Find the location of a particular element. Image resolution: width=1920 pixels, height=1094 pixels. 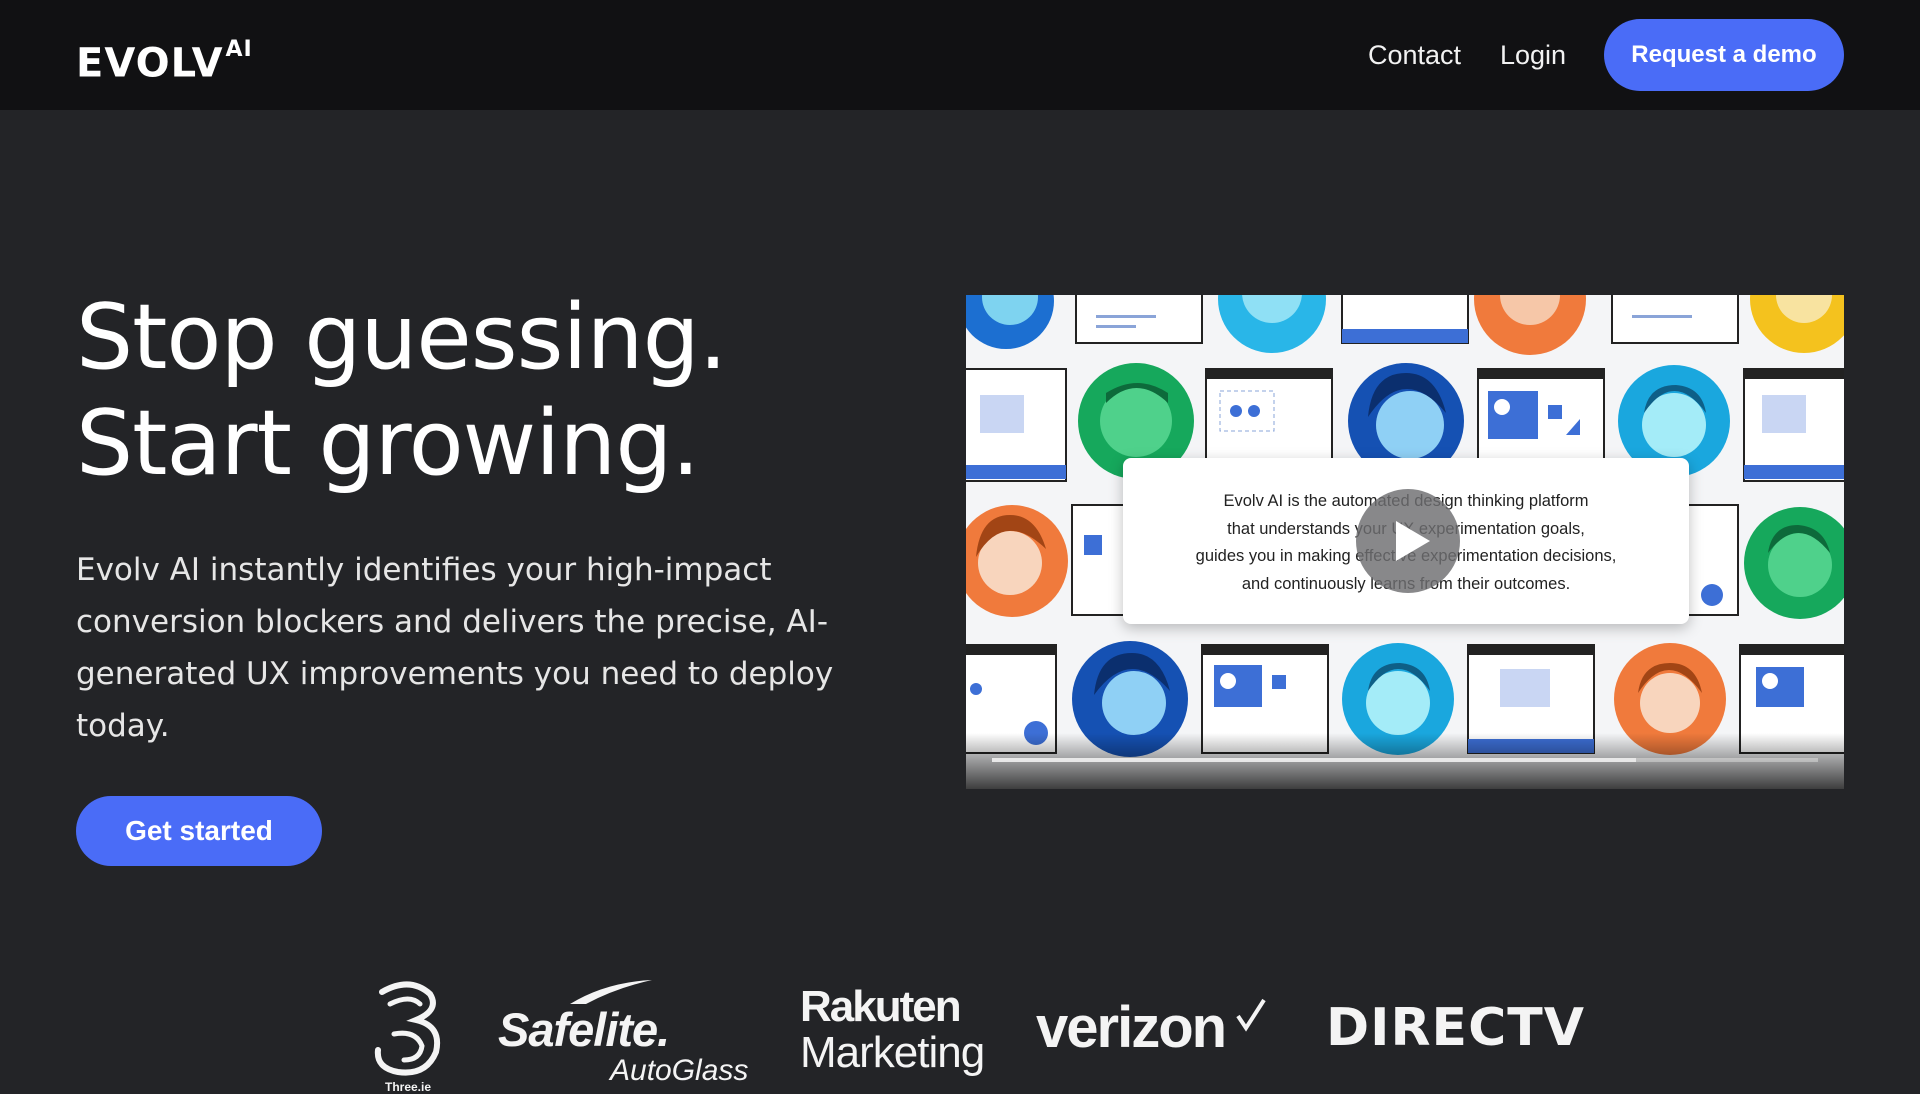

verizon-wordmark: verizon is located at coordinates (1131, 1027).